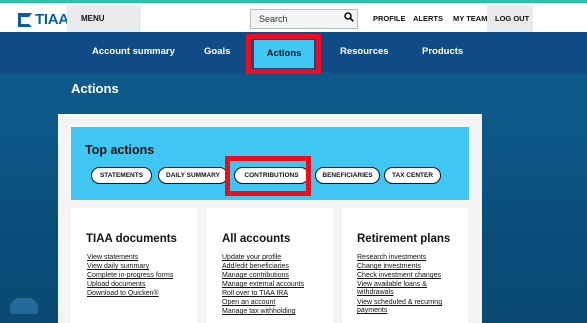 The image size is (587, 323). I want to click on link-check-investment-changes: Check investment changes, so click(399, 276).